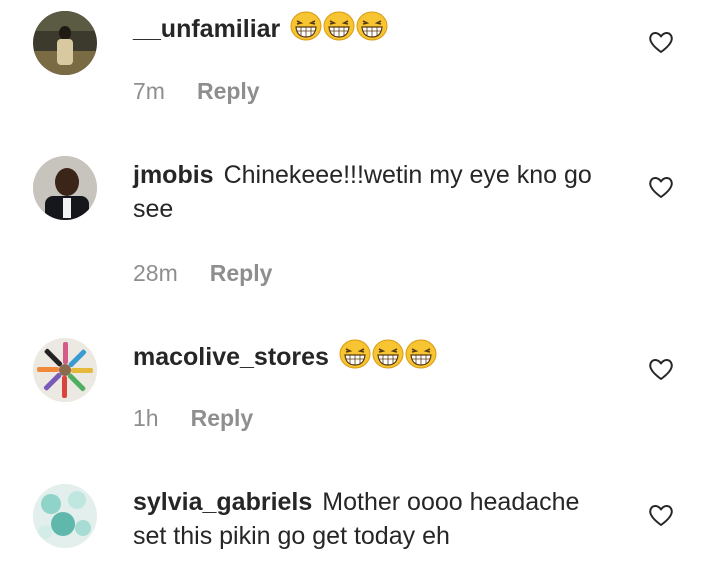 The height and width of the screenshot is (569, 720). I want to click on comment-meta: 7m Reply, so click(196, 91).